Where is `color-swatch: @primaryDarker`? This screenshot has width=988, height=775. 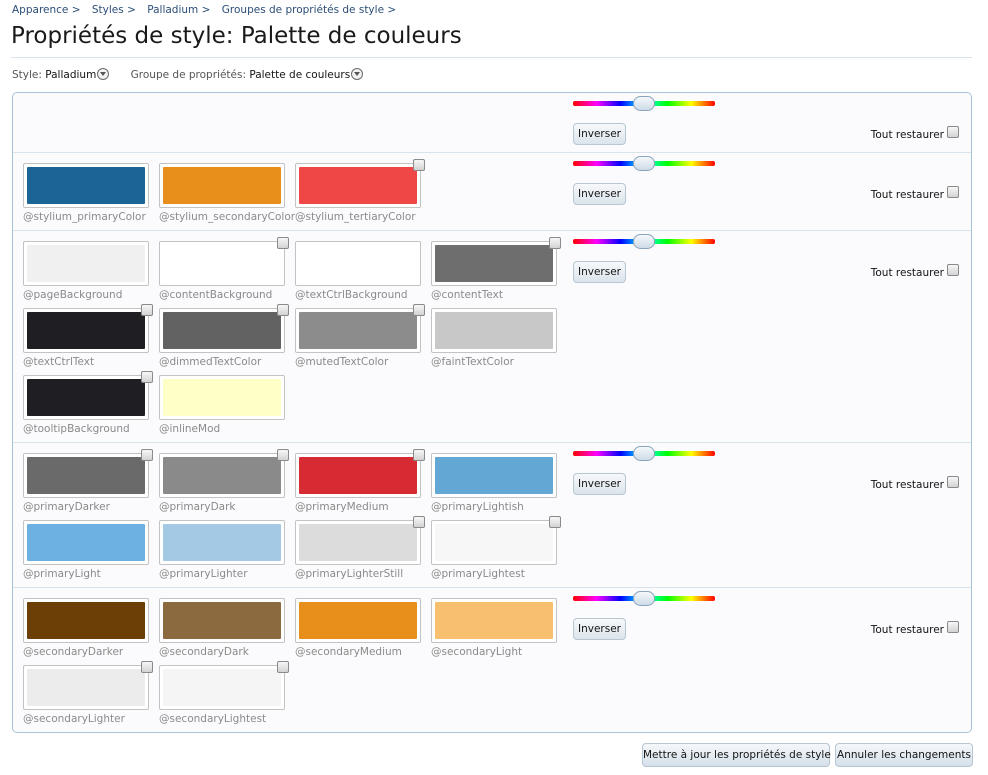
color-swatch: @primaryDarker is located at coordinates (88, 484).